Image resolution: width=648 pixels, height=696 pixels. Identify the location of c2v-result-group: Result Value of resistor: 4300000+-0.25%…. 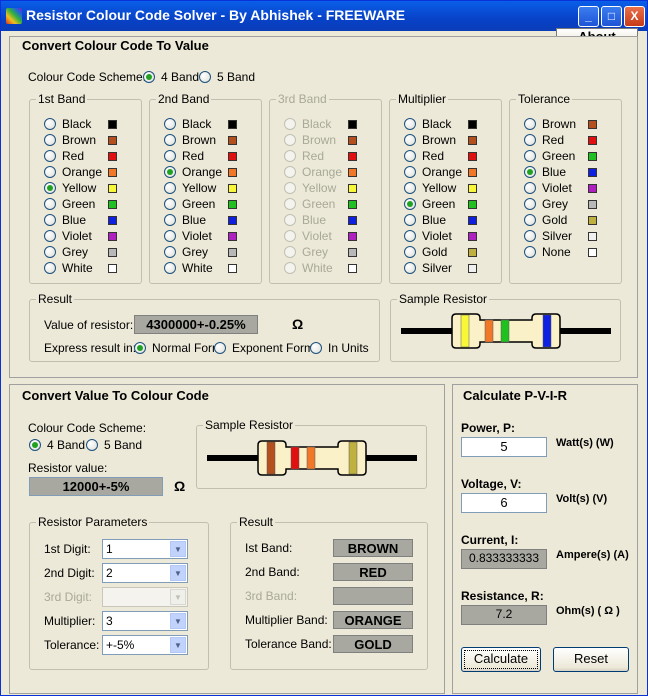
(204, 327).